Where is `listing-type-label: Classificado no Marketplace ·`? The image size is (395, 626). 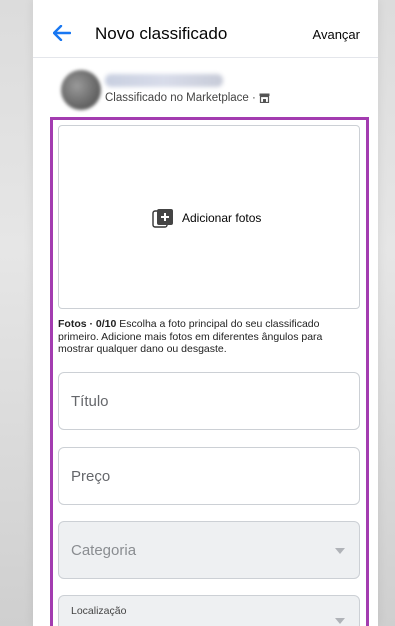 listing-type-label: Classificado no Marketplace · is located at coordinates (180, 98).